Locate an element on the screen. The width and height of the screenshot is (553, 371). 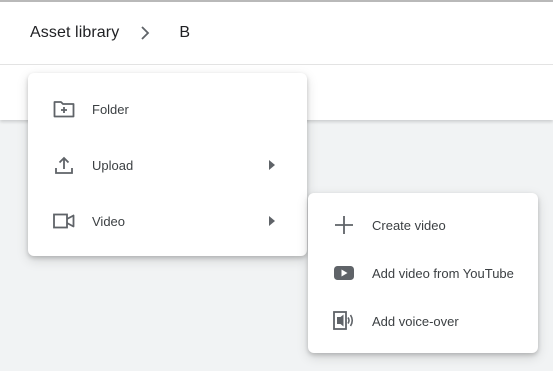
folder-add-icon is located at coordinates (64, 109).